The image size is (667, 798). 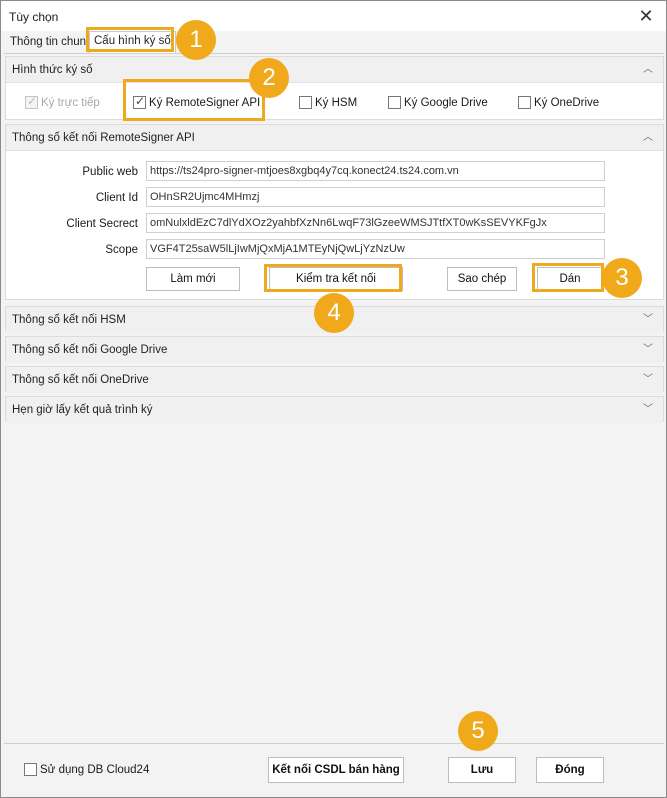 What do you see at coordinates (95, 769) in the screenshot?
I see `checkbox-label: Sử dụng DB Cloud24` at bounding box center [95, 769].